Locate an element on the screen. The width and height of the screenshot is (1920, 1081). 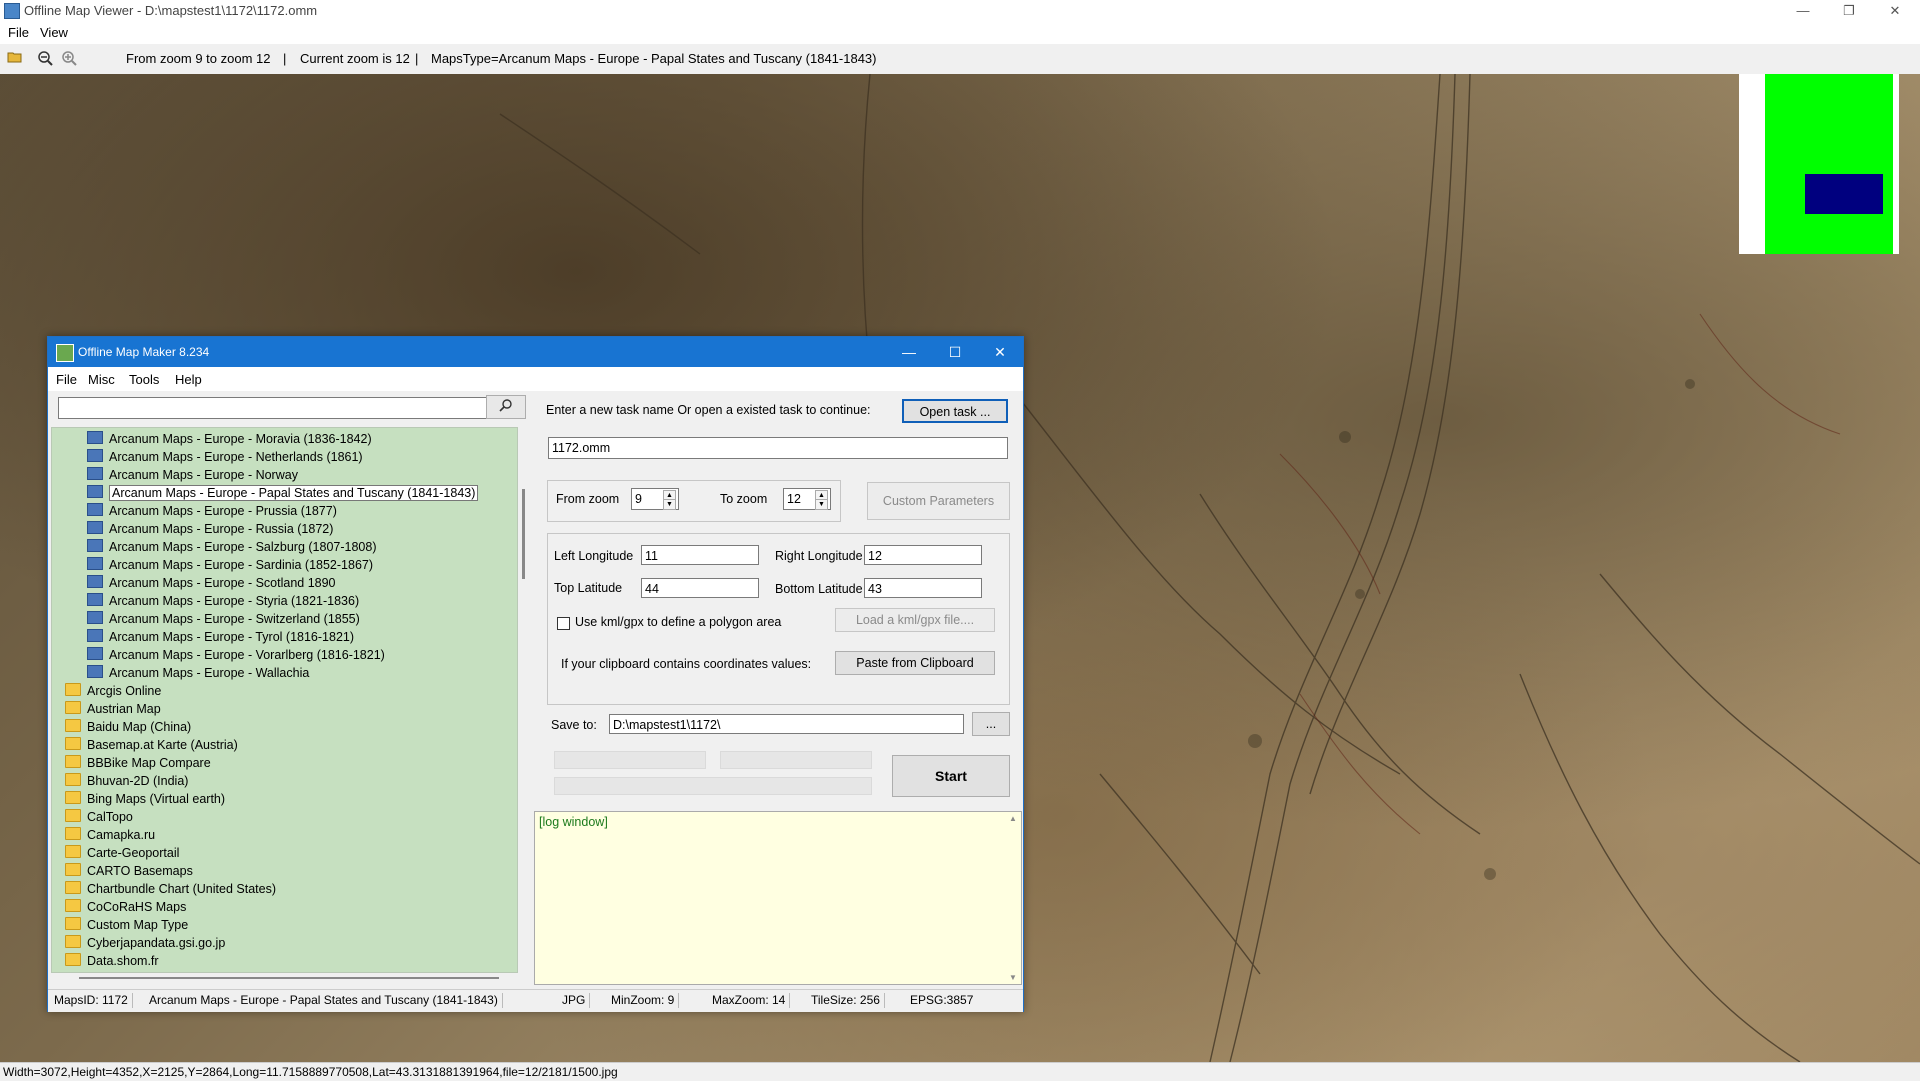
tree-folder: Camapka.ru is located at coordinates (110, 835).